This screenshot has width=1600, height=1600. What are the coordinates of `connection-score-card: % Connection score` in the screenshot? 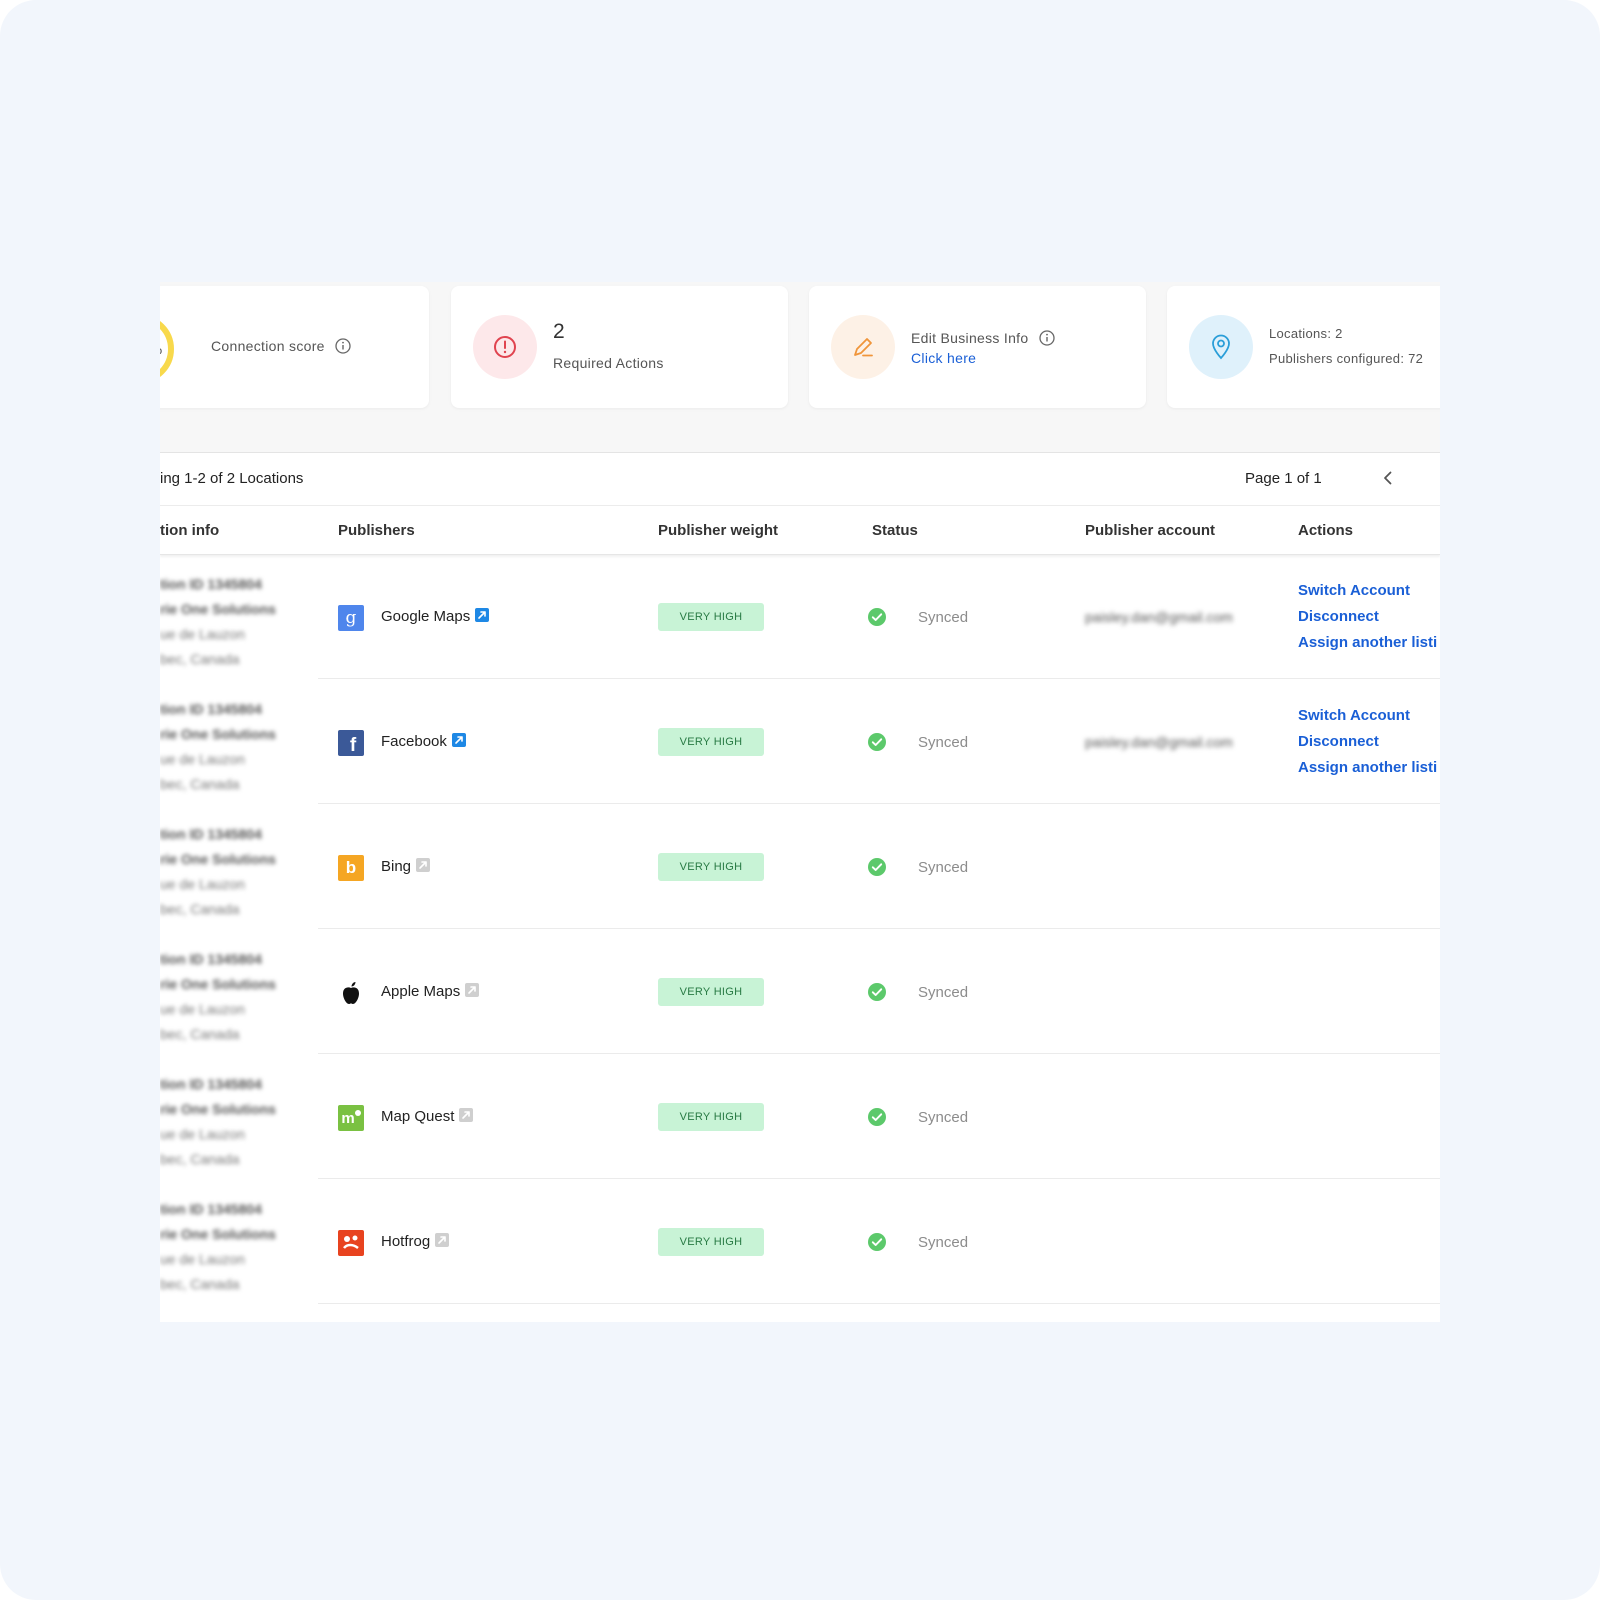 It's located at (294, 347).